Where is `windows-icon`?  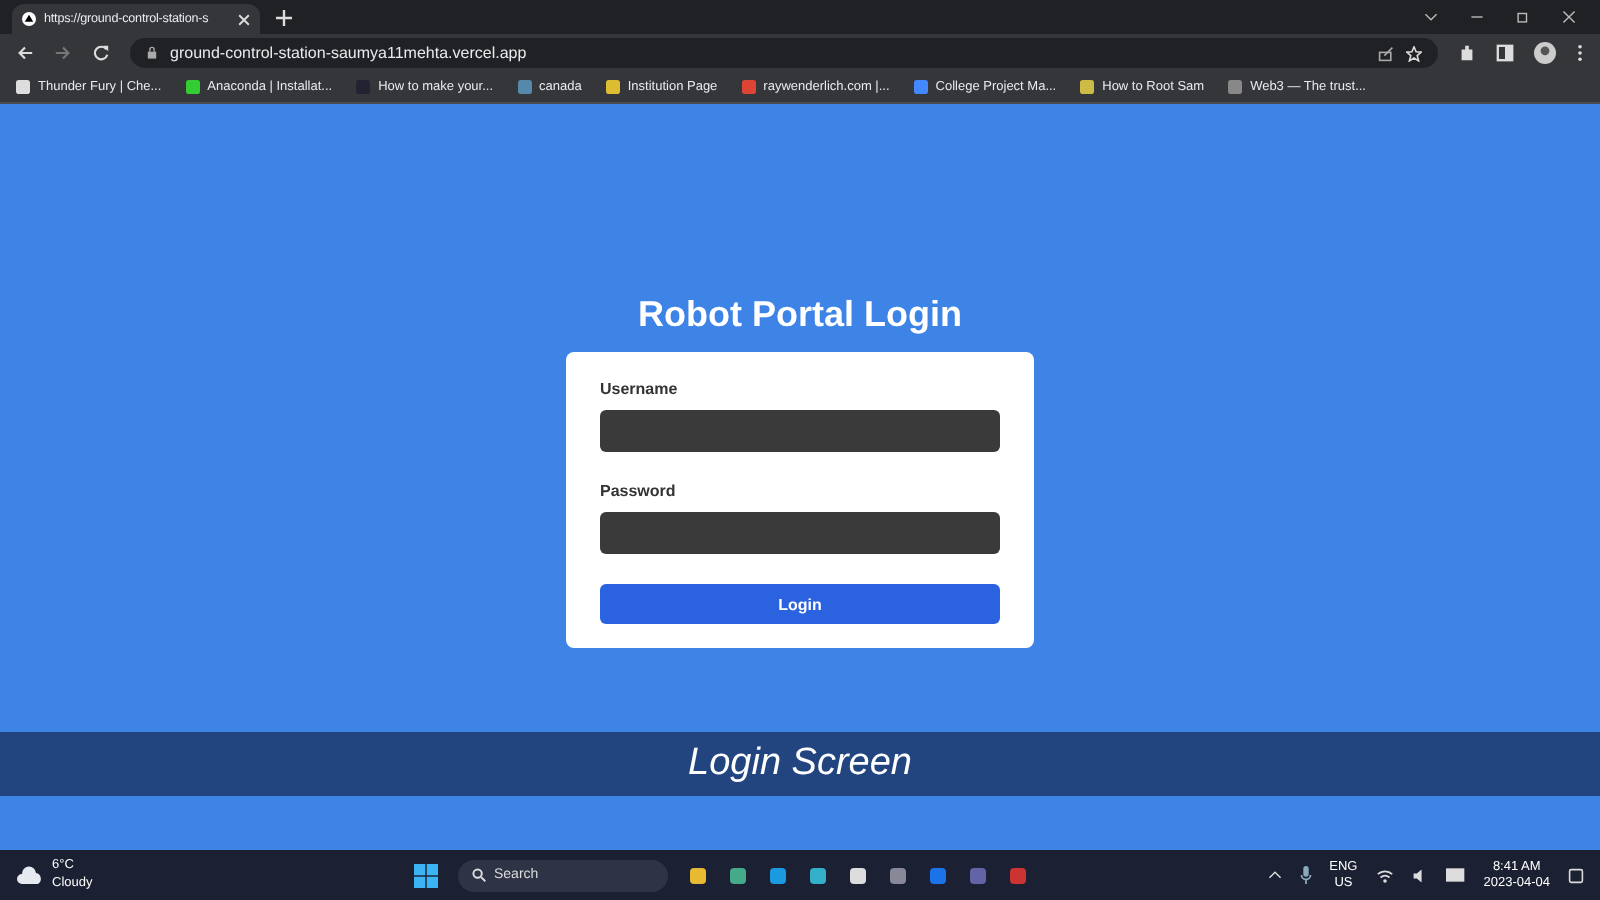 windows-icon is located at coordinates (426, 875).